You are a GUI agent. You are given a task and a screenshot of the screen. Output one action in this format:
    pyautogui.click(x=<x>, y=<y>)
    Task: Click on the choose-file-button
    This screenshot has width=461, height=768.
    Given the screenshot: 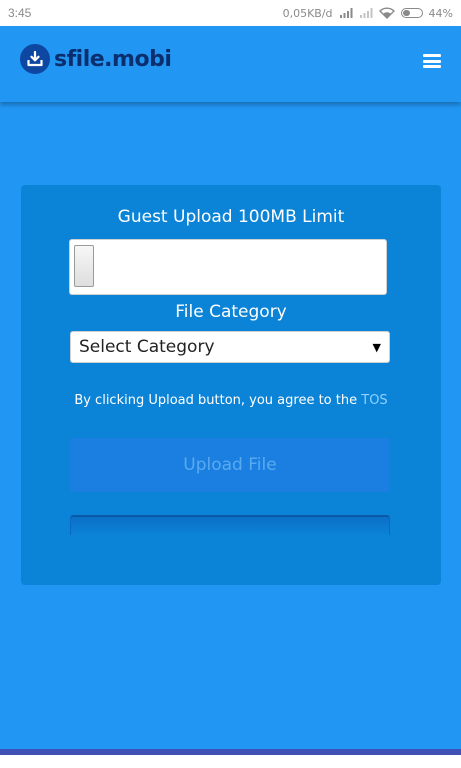 What is the action you would take?
    pyautogui.click(x=84, y=266)
    